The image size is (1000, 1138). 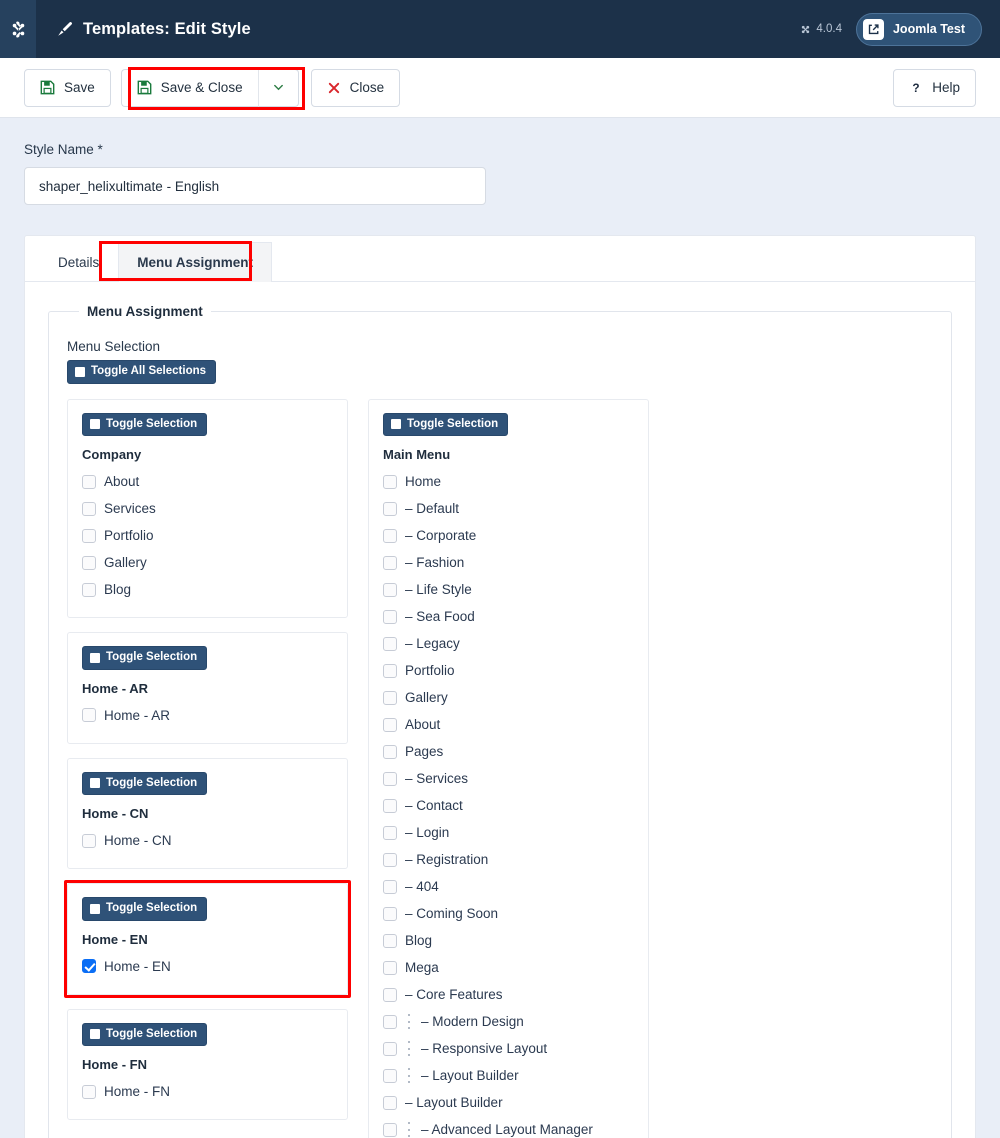 I want to click on joomla-logo-icon, so click(x=18, y=29).